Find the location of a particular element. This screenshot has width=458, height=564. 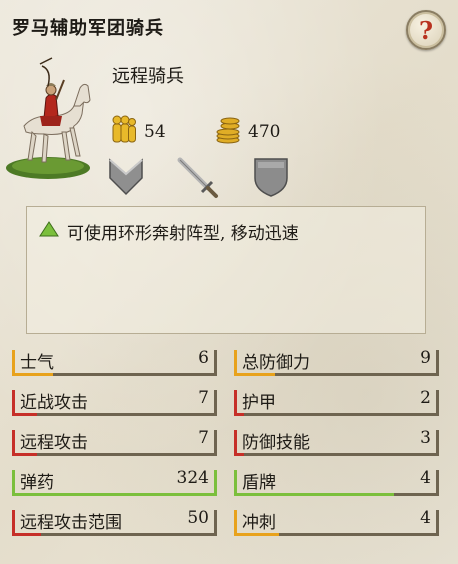

stat-value: 2 is located at coordinates (425, 398).